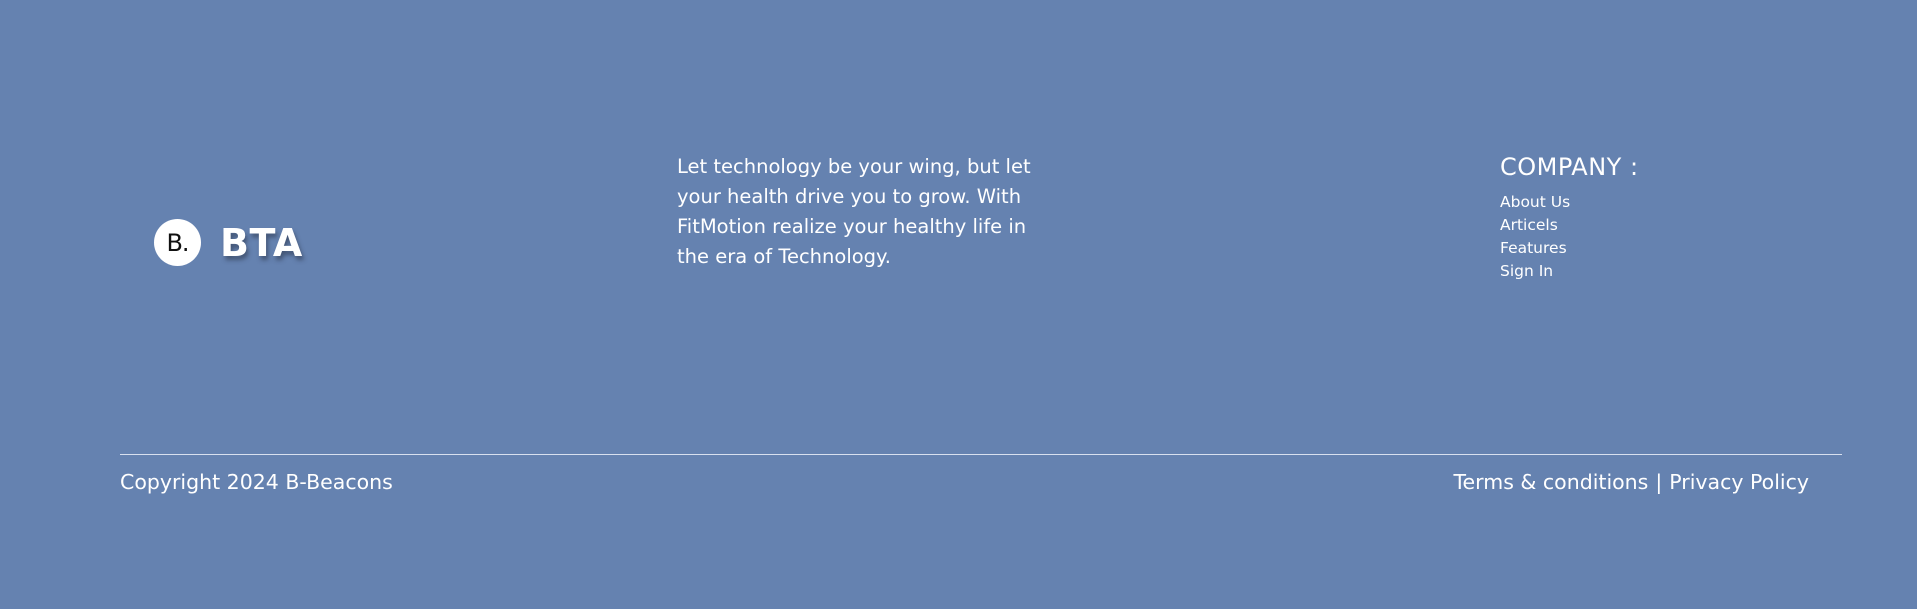  Describe the element at coordinates (177, 242) in the screenshot. I see `logo-badge-icon: B.` at that location.